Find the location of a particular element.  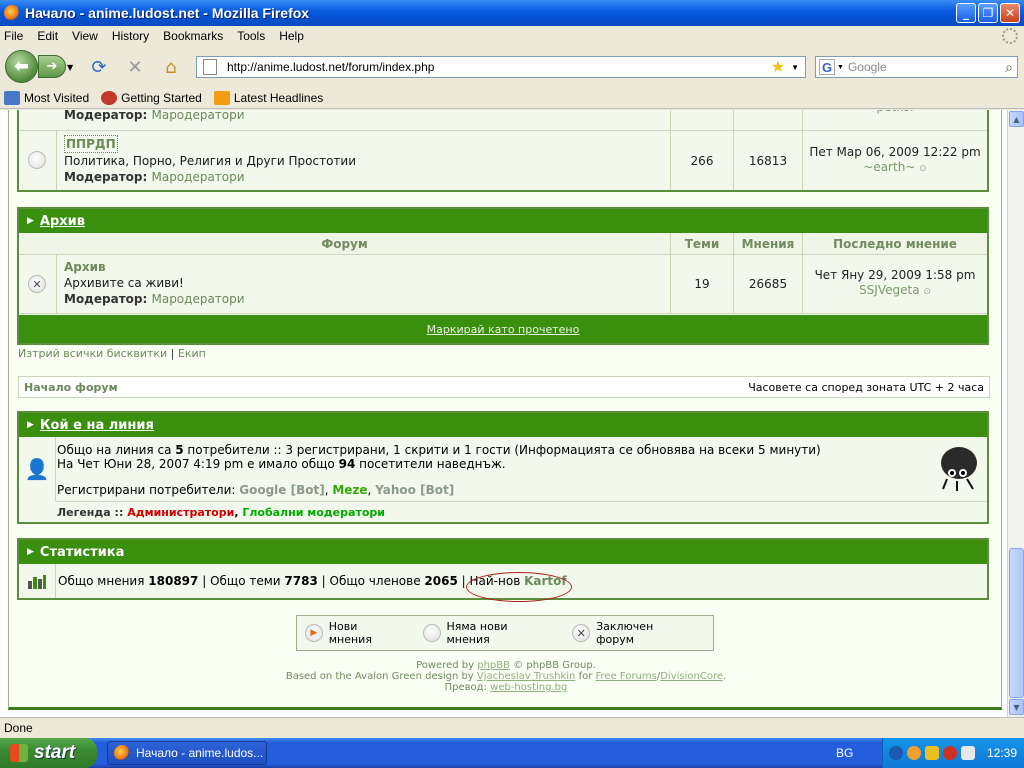

total-members: 2065 is located at coordinates (441, 581).